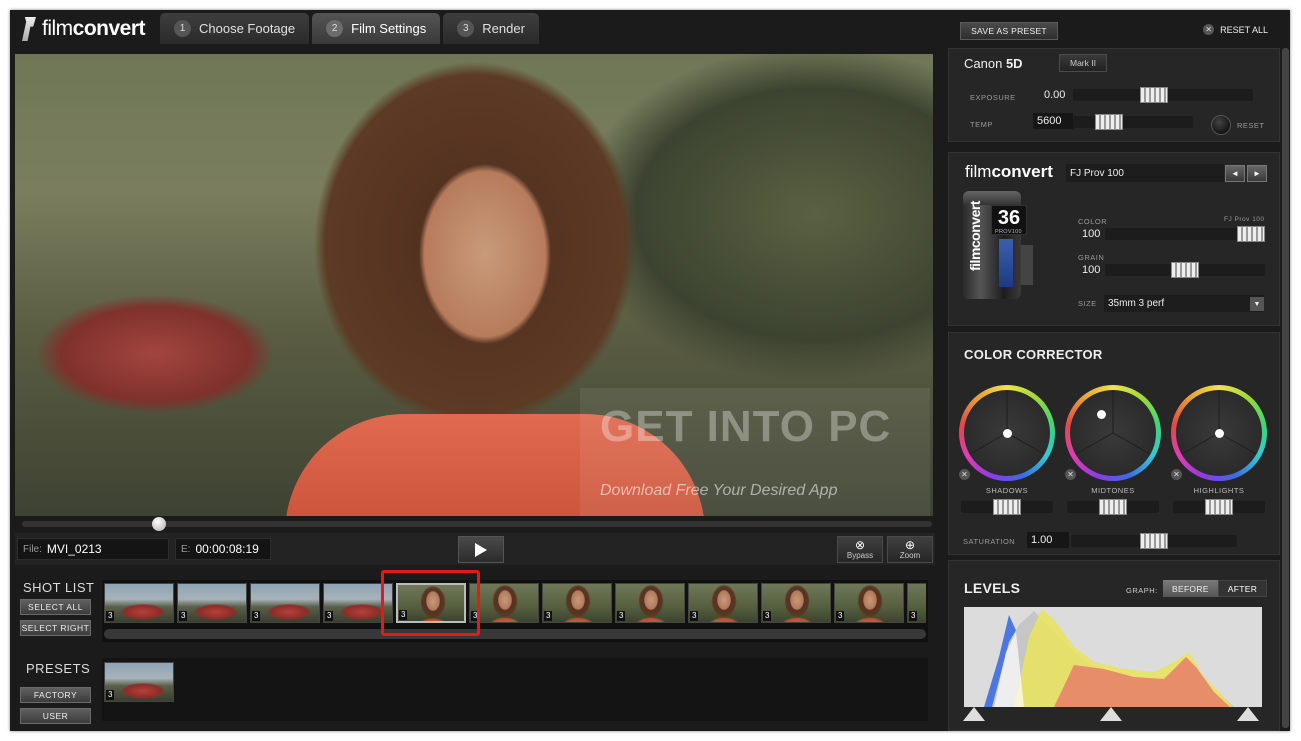  I want to click on shot-list-scrollbar, so click(515, 634).